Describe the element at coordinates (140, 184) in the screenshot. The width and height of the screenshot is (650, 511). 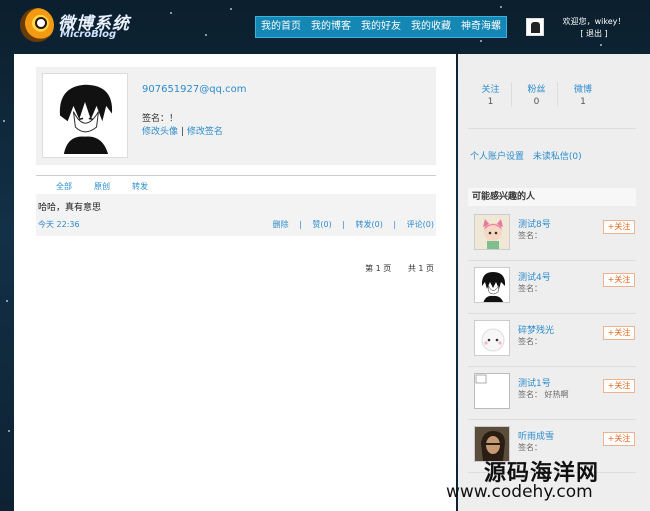
I see `tab-reposts: 转发` at that location.